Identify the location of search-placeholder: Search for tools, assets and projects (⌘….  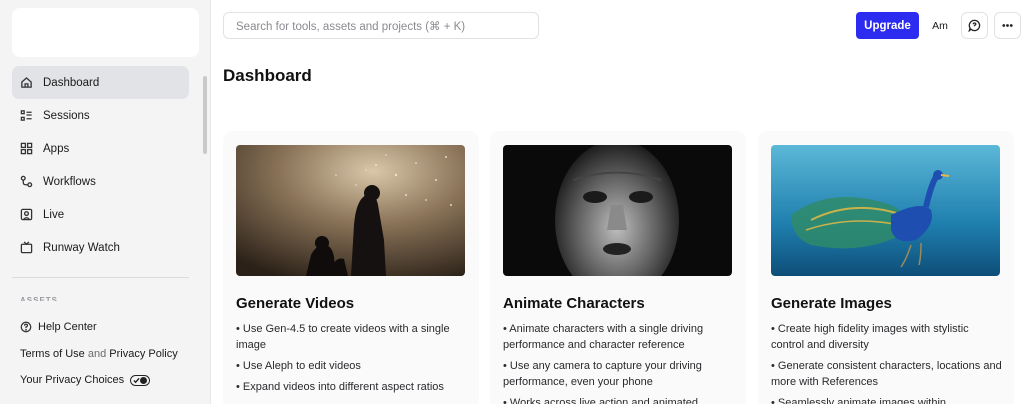
(351, 26).